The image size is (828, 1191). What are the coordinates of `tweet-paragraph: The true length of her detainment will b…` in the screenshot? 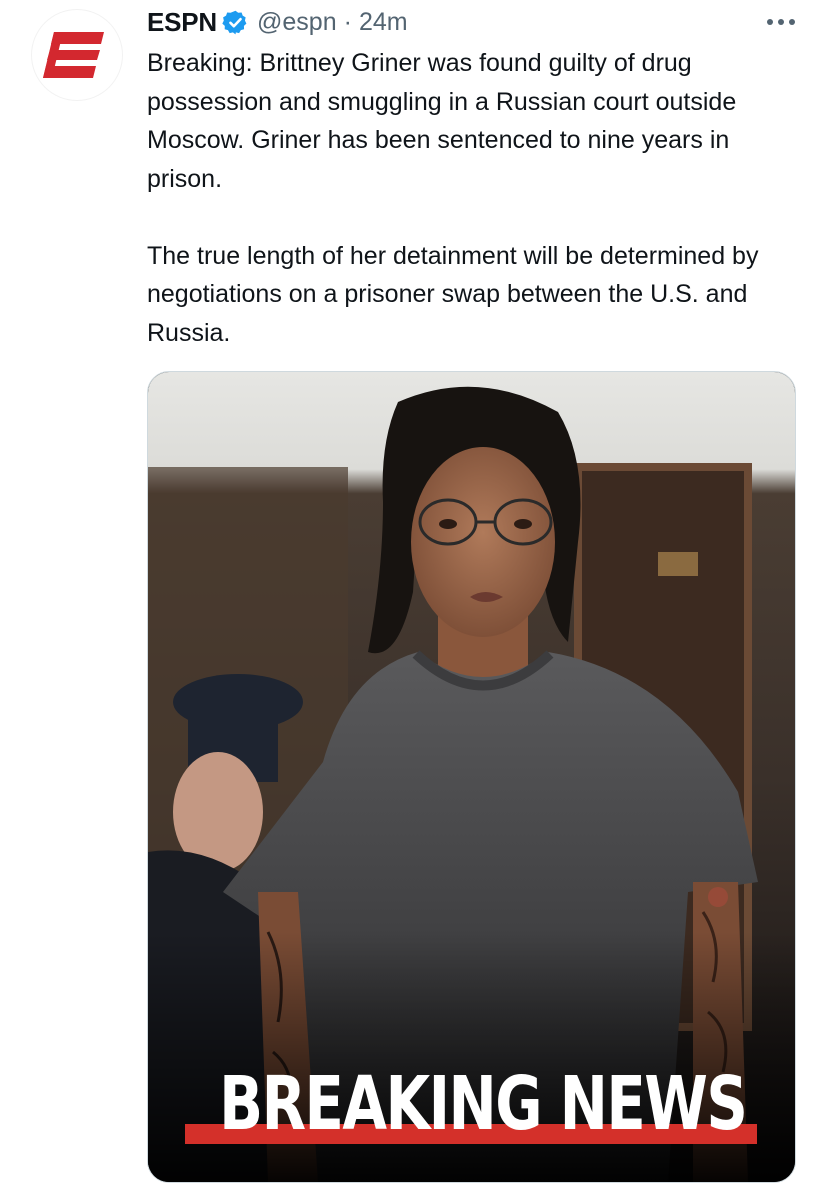 It's located at (453, 294).